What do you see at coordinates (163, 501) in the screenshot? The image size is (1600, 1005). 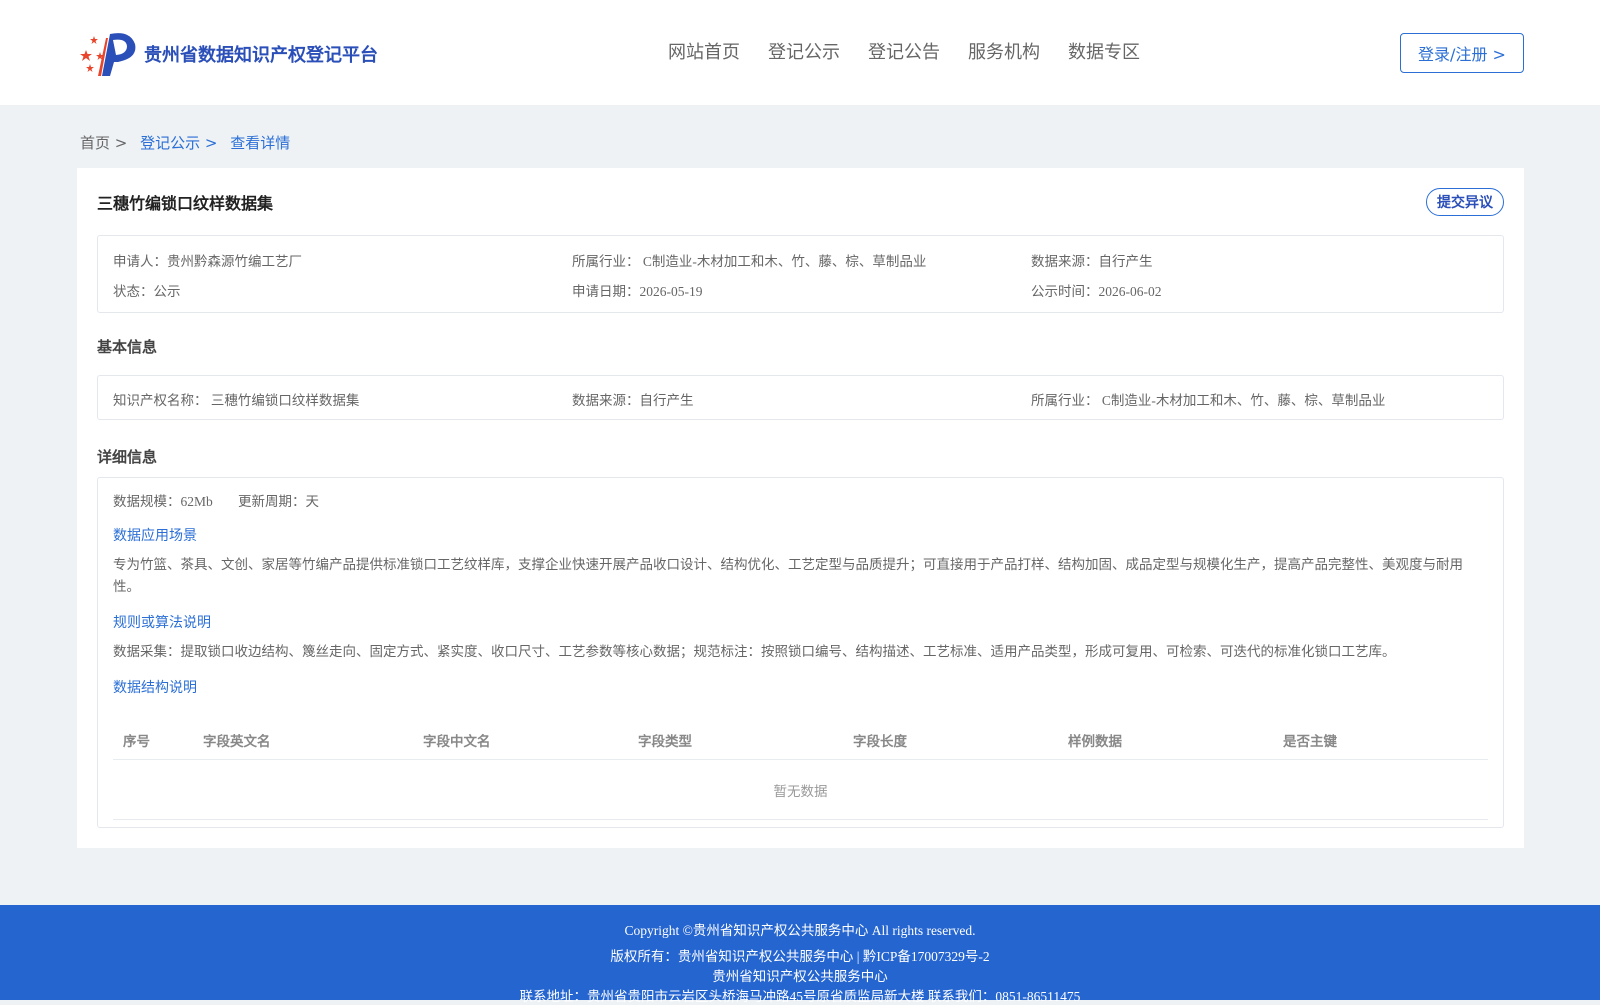 I see `data-scale: 数据规模：62Mb` at bounding box center [163, 501].